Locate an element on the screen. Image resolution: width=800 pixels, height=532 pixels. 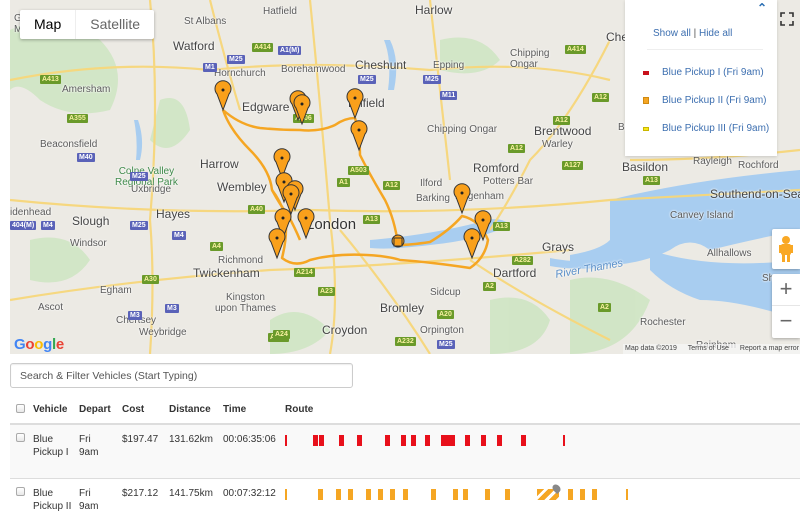
fullscreen-icon is located at coordinates (787, 19).